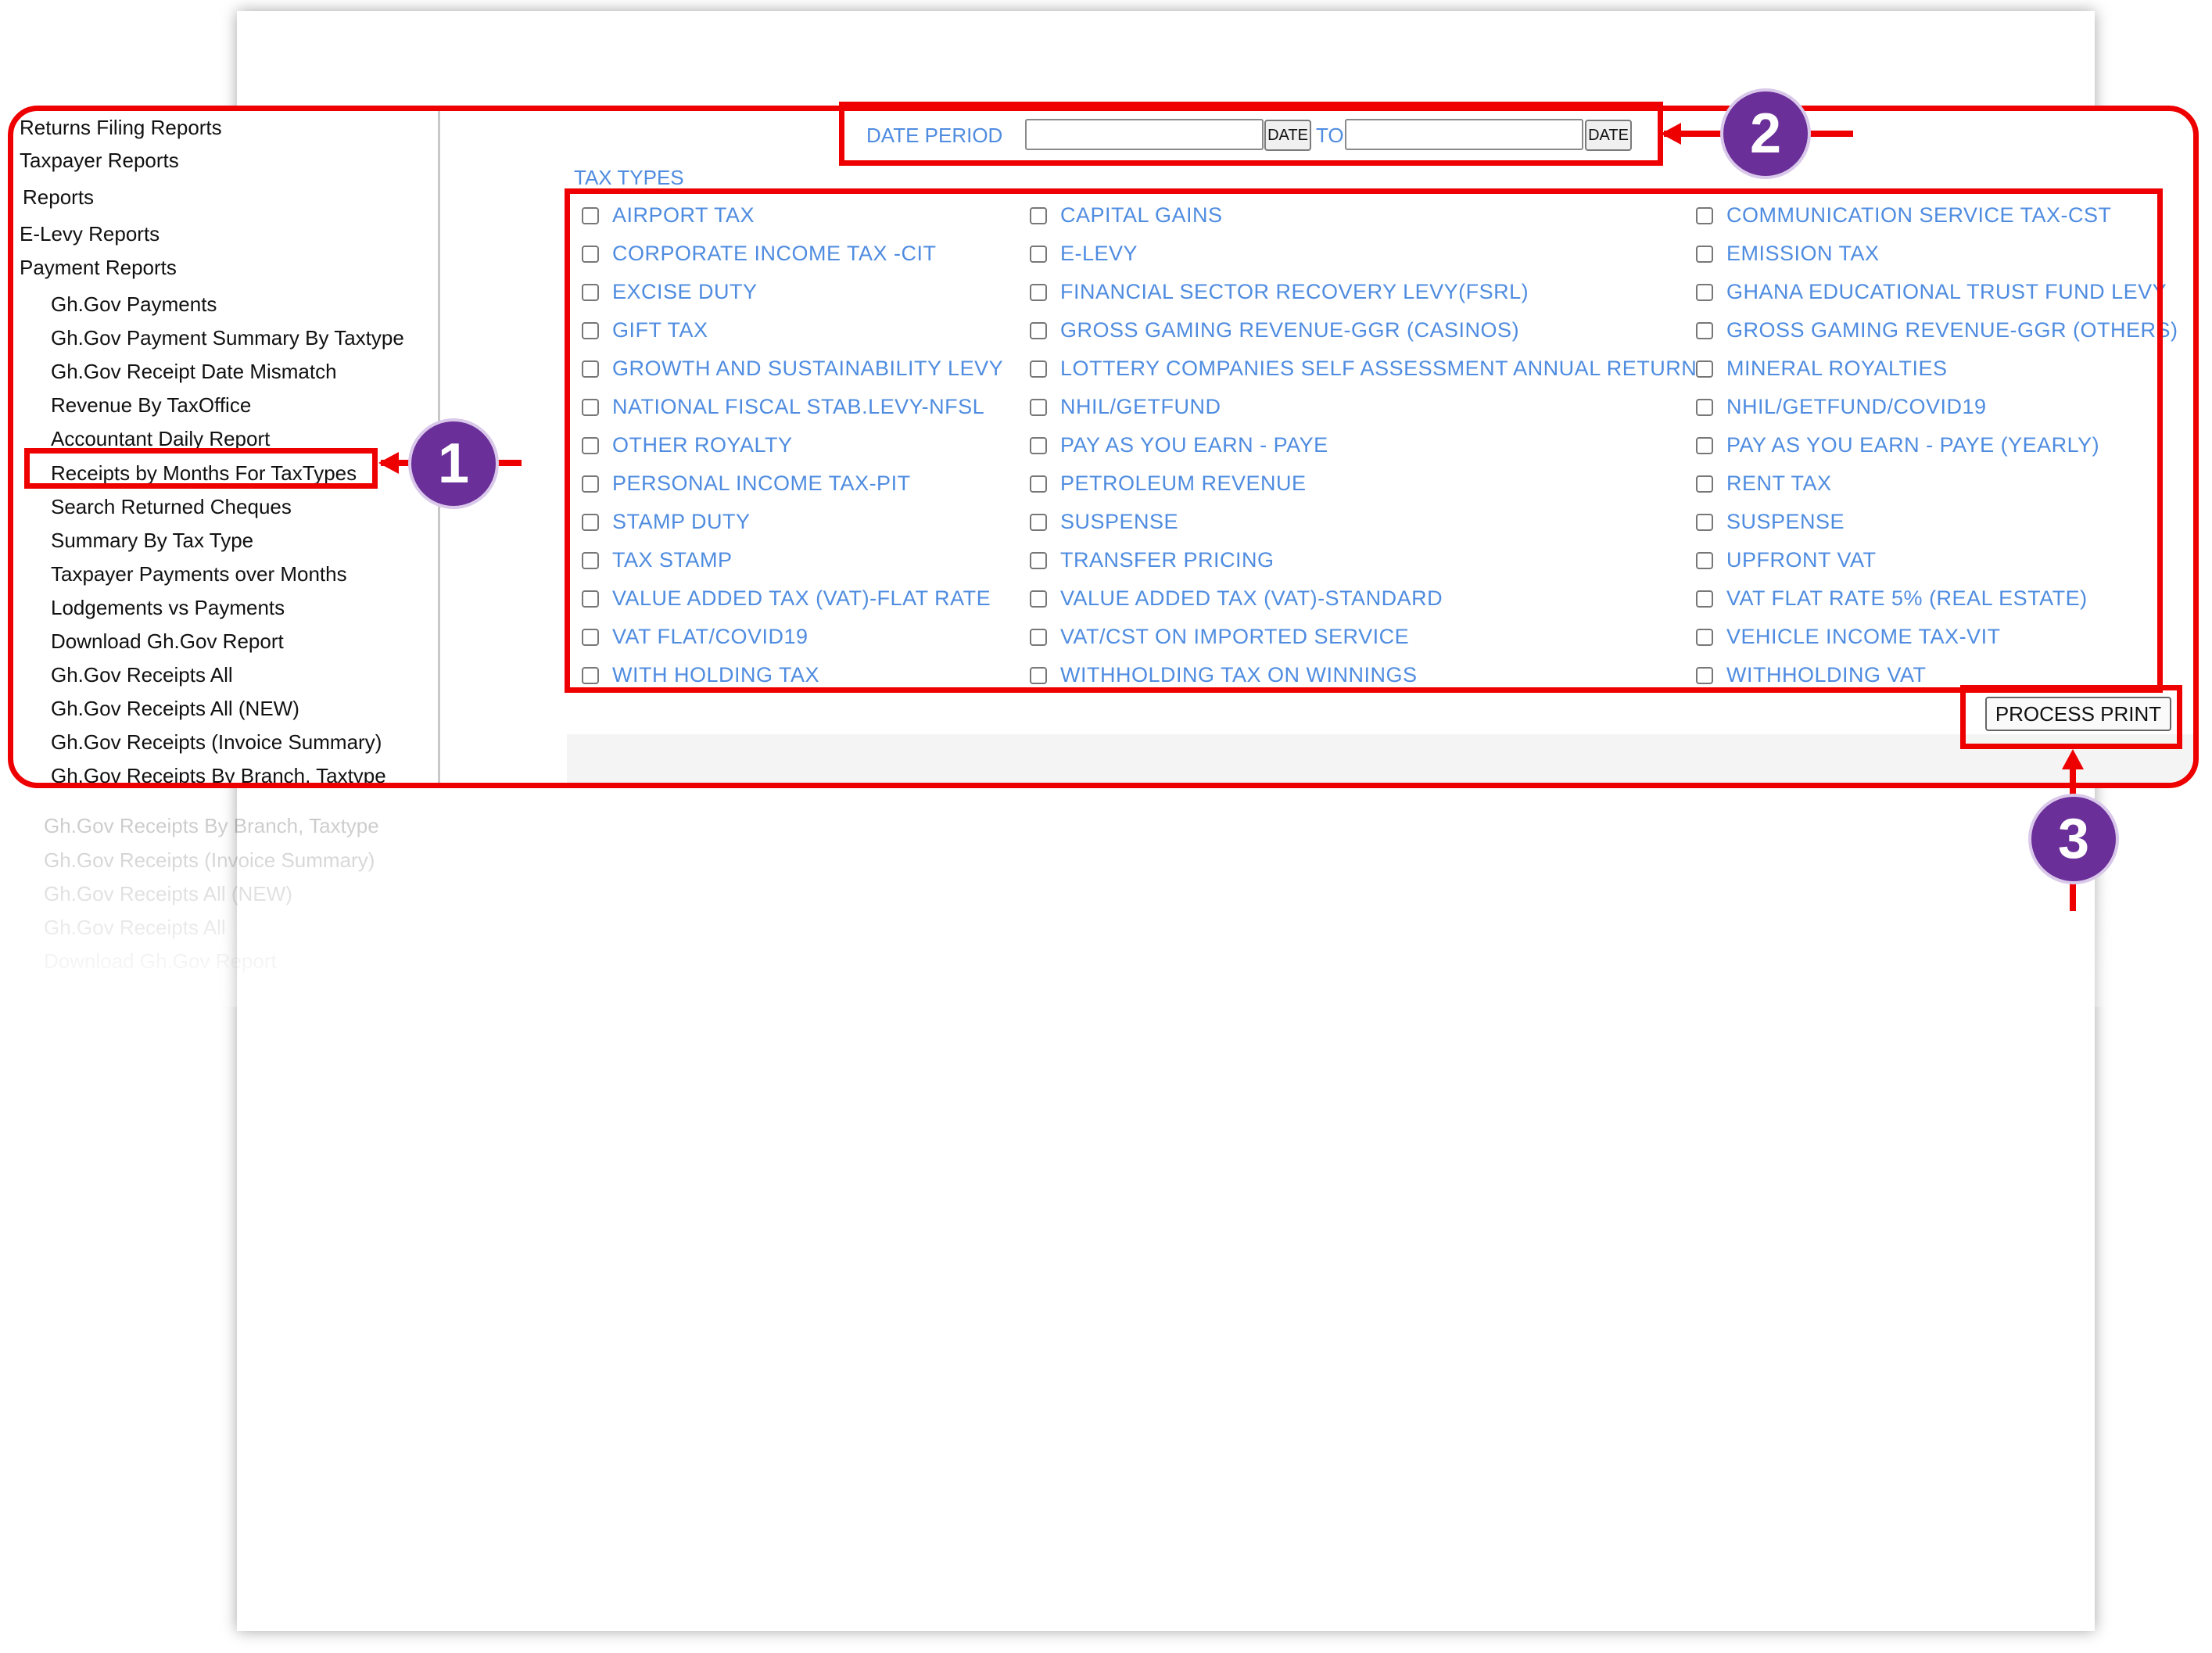 The image size is (2212, 1653). I want to click on sidebar-item: Summary By Tax Type, so click(152, 541).